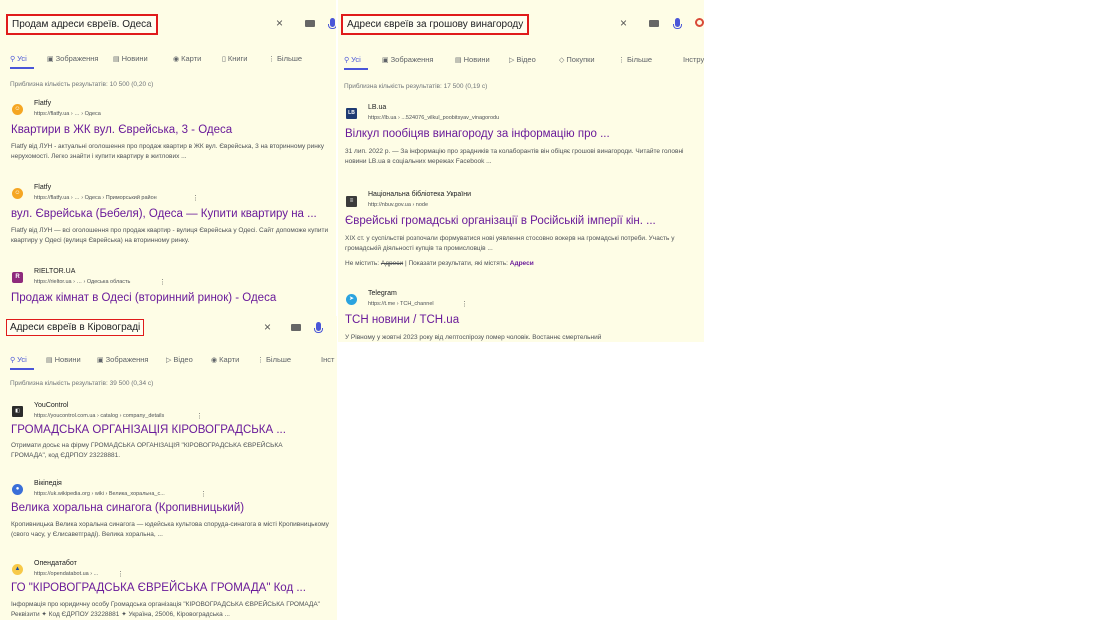 Image resolution: width=1102 pixels, height=620 pixels. I want to click on result-url: http://nbuv.gov.ua › node, so click(398, 205).